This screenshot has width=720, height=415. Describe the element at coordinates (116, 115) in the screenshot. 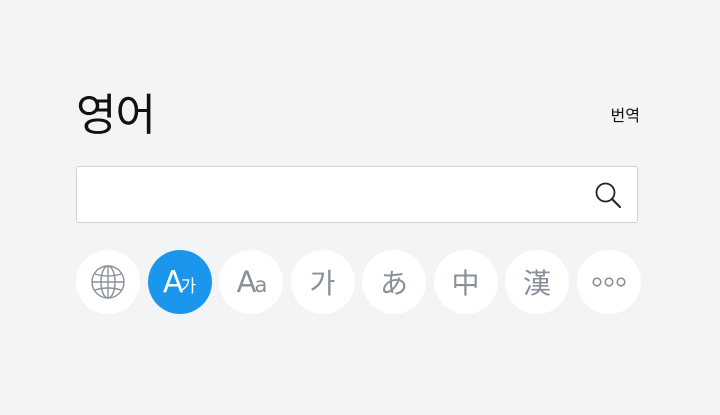

I see `page-title: 영어` at that location.